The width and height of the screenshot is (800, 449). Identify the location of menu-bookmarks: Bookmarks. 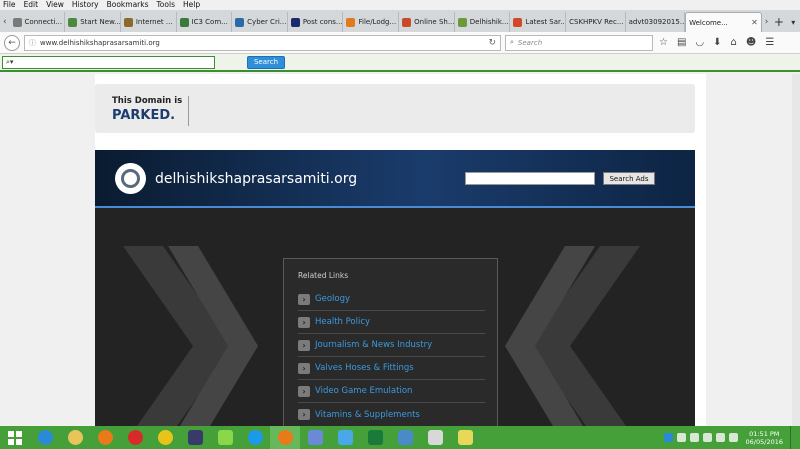
(128, 5).